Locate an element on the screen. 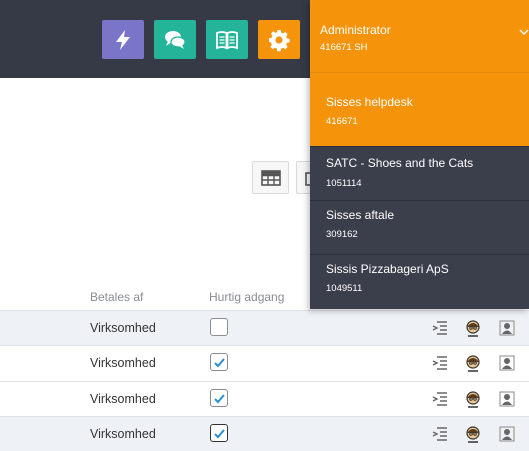  book-icon is located at coordinates (227, 39).